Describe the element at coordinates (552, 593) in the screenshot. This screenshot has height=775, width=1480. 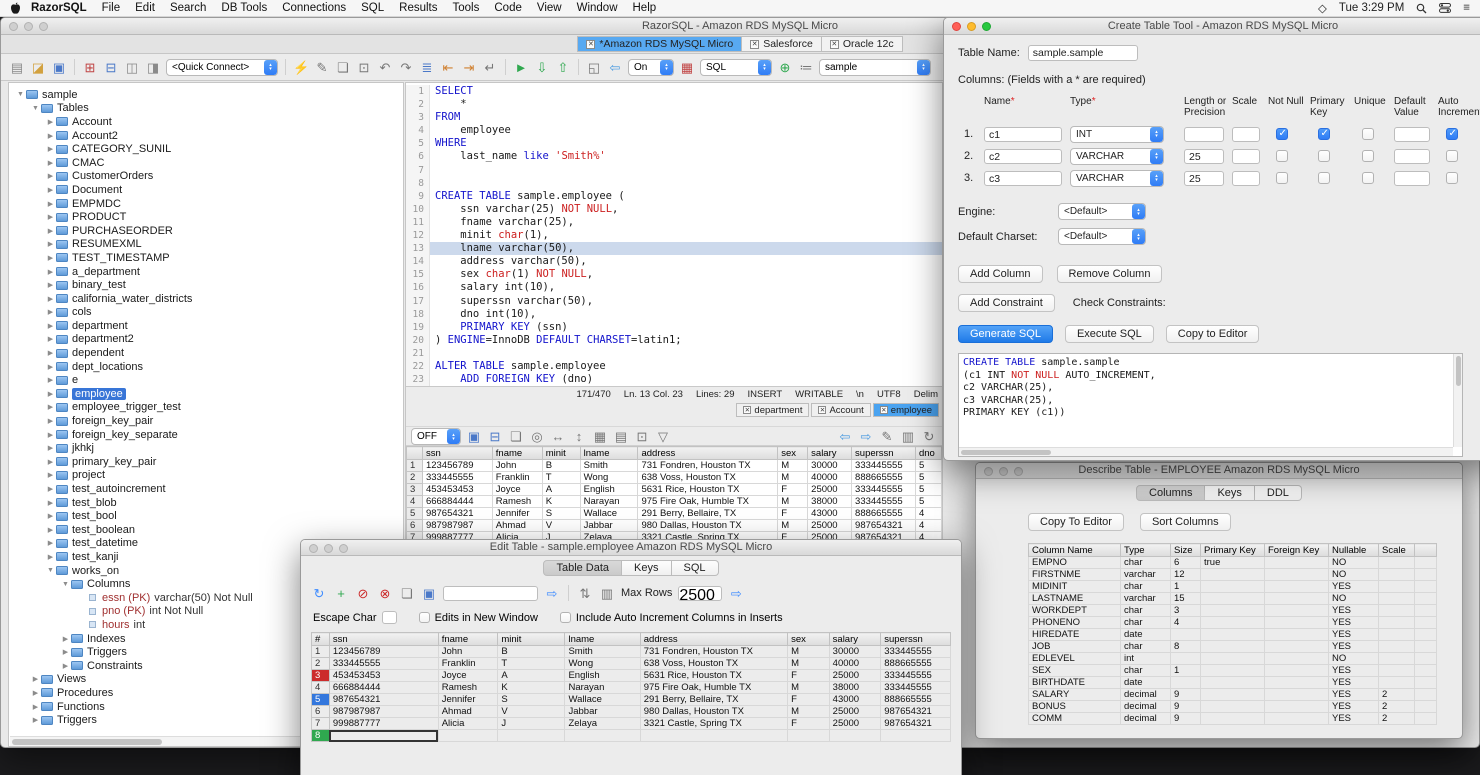
I see `go-icon: ⇨` at that location.